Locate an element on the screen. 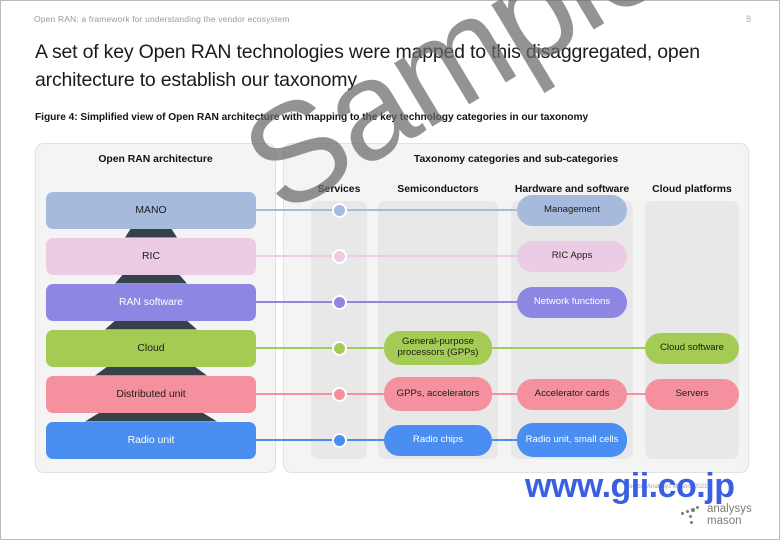  taxonomy-item-ric-apps: RIC Apps is located at coordinates (572, 256).